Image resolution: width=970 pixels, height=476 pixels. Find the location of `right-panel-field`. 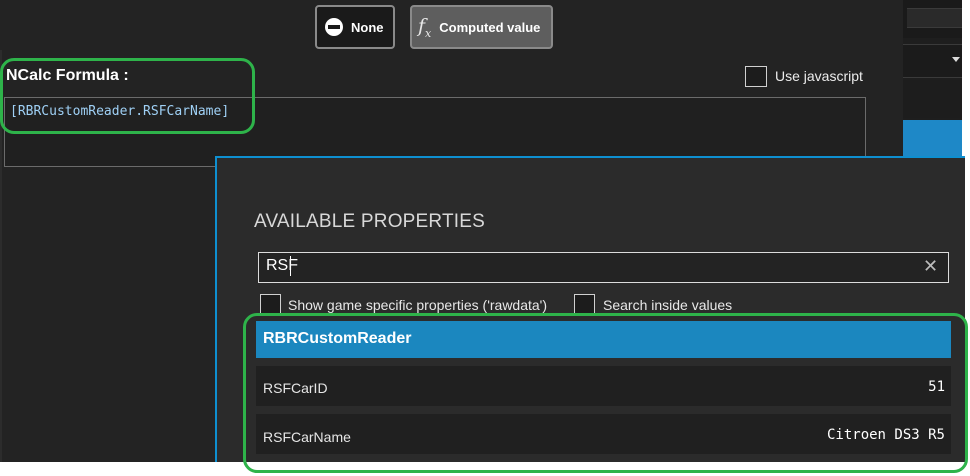

right-panel-field is located at coordinates (932, 99).